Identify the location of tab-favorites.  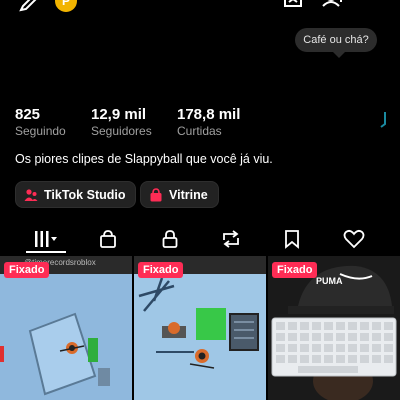
(292, 239).